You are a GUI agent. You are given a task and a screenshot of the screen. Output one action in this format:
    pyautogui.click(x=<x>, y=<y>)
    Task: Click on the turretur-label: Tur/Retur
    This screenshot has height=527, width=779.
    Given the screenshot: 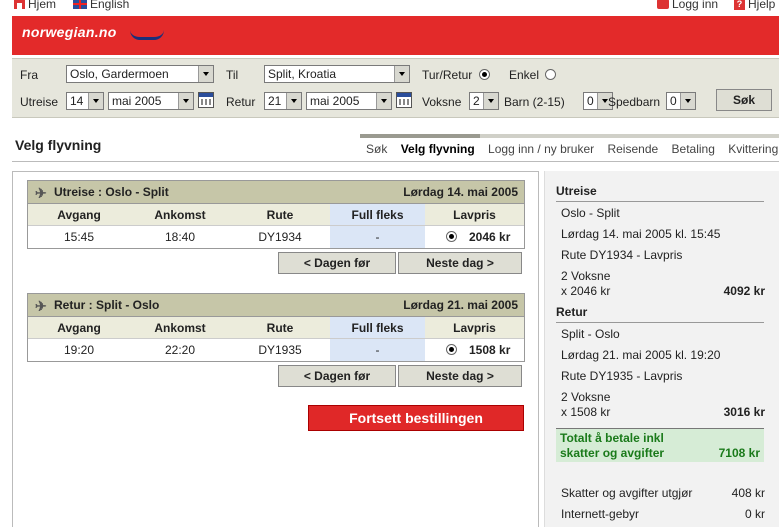 What is the action you would take?
    pyautogui.click(x=447, y=75)
    